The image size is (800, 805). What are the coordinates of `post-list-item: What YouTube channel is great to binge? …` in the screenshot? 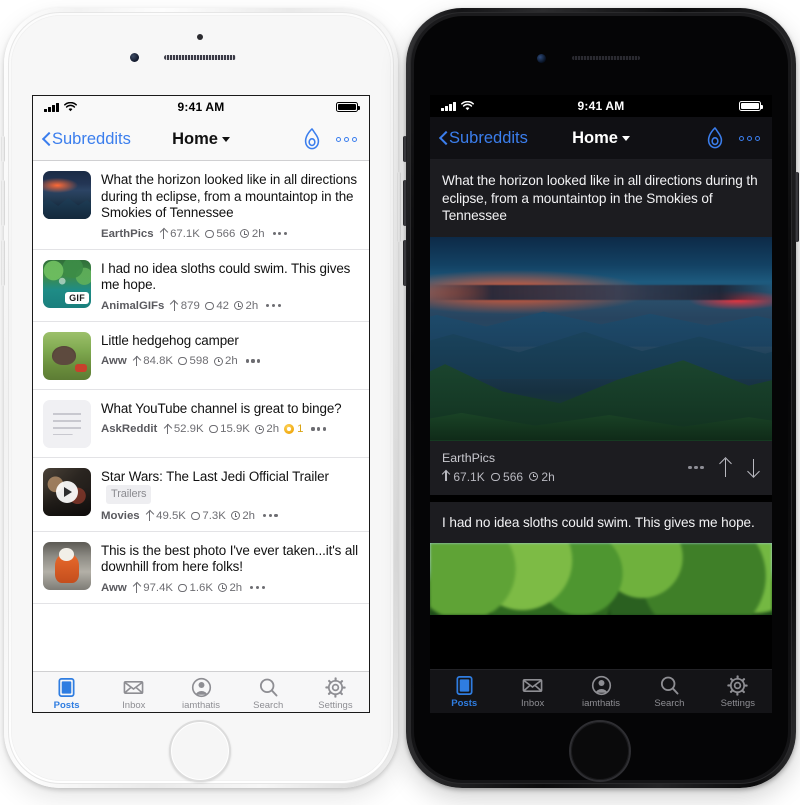 It's located at (201, 424).